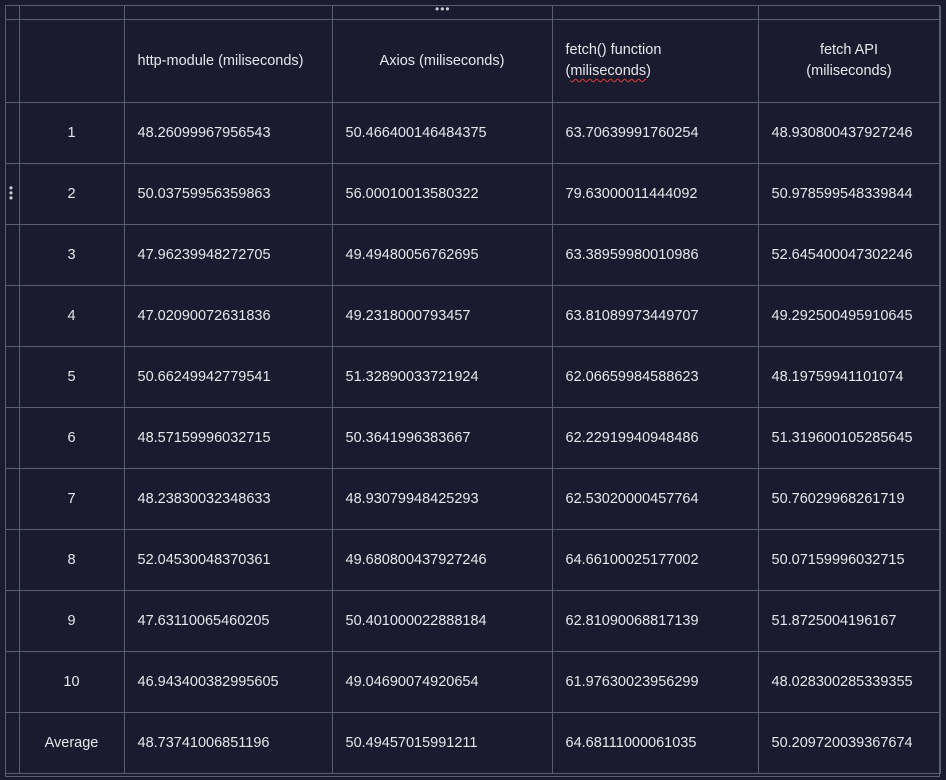 This screenshot has width=946, height=780. What do you see at coordinates (849, 71) in the screenshot?
I see `header-label: (miliseconds)` at bounding box center [849, 71].